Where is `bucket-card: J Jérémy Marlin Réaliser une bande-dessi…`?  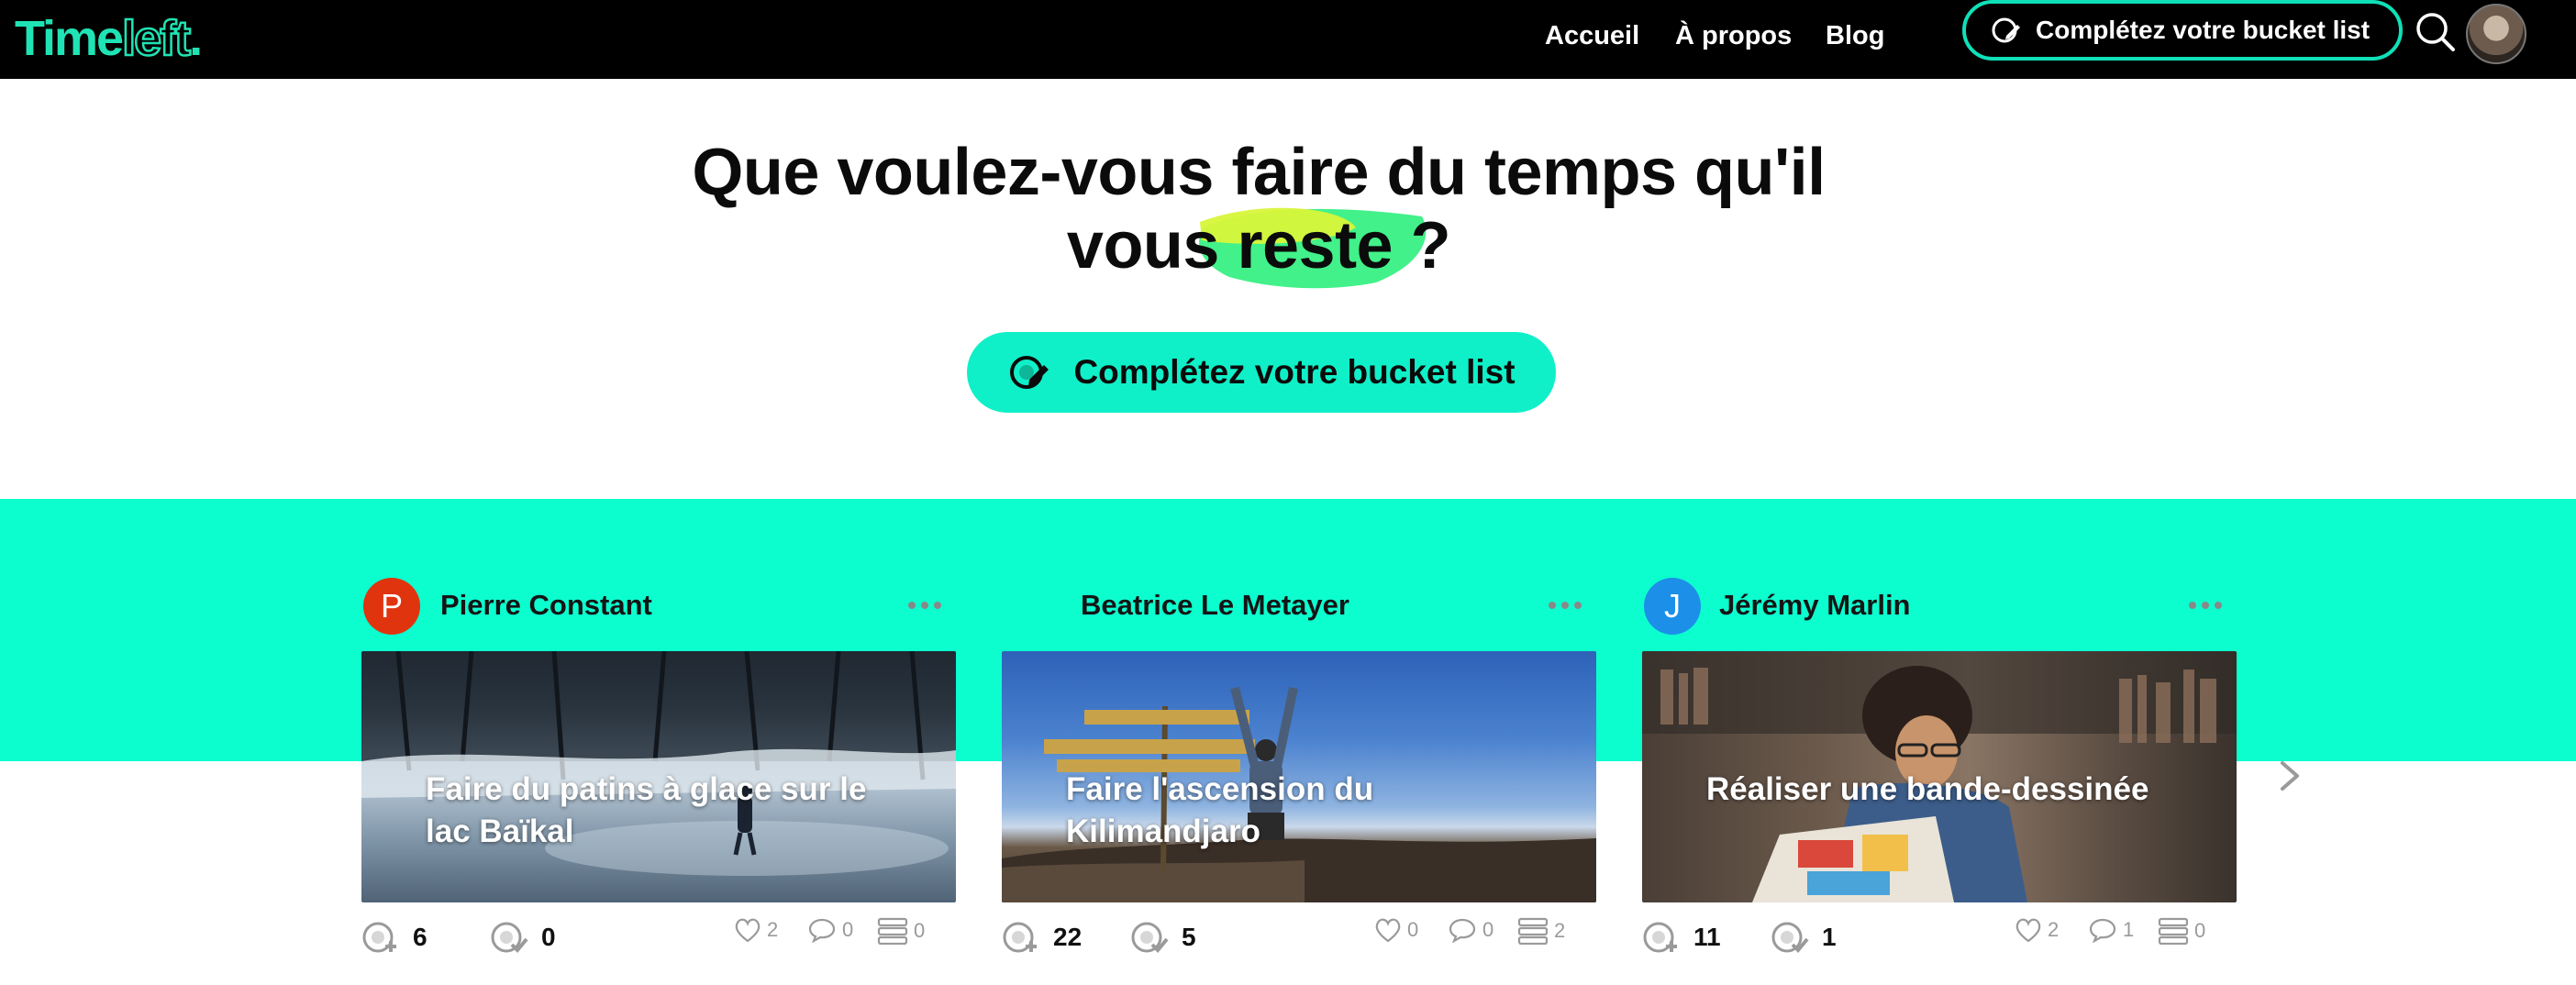 bucket-card: J Jérémy Marlin Réaliser une bande-dessi… is located at coordinates (1939, 777).